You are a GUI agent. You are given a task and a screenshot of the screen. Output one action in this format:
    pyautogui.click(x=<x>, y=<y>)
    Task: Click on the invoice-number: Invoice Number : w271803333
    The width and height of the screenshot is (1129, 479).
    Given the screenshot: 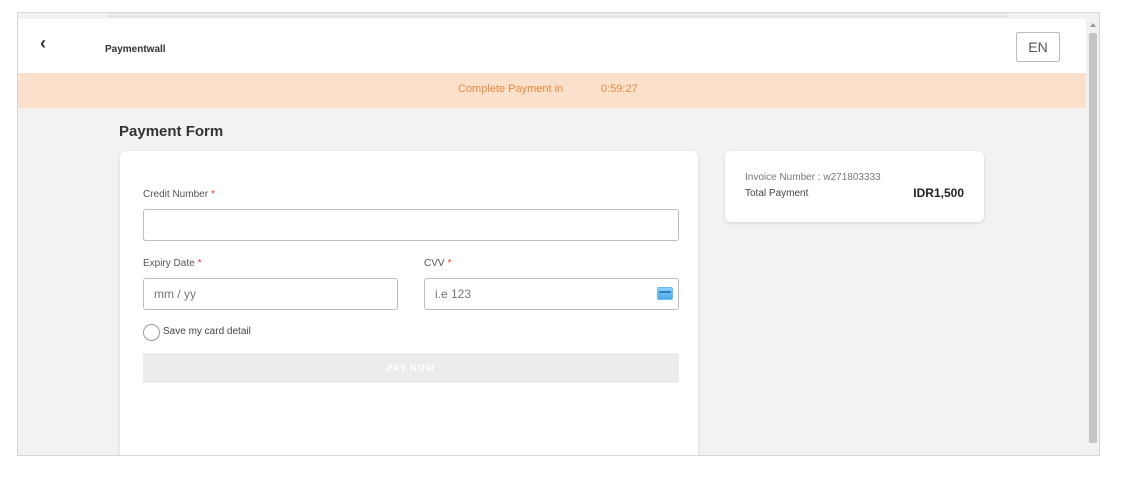 What is the action you would take?
    pyautogui.click(x=813, y=177)
    